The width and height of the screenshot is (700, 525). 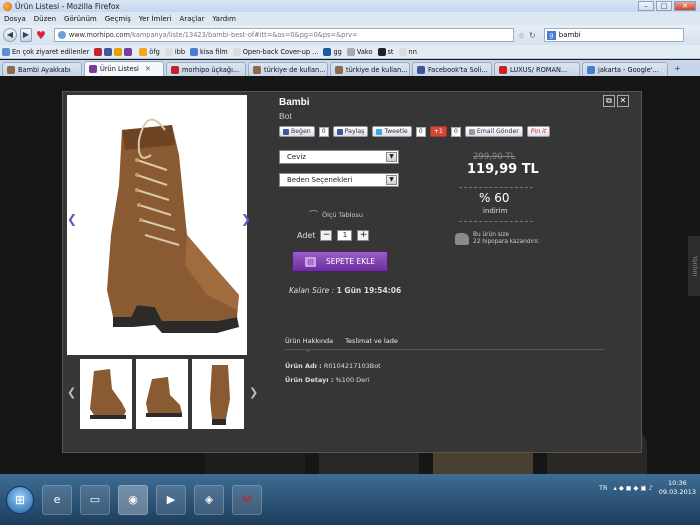 I want to click on menu-tools: Araçlar, so click(x=191, y=19).